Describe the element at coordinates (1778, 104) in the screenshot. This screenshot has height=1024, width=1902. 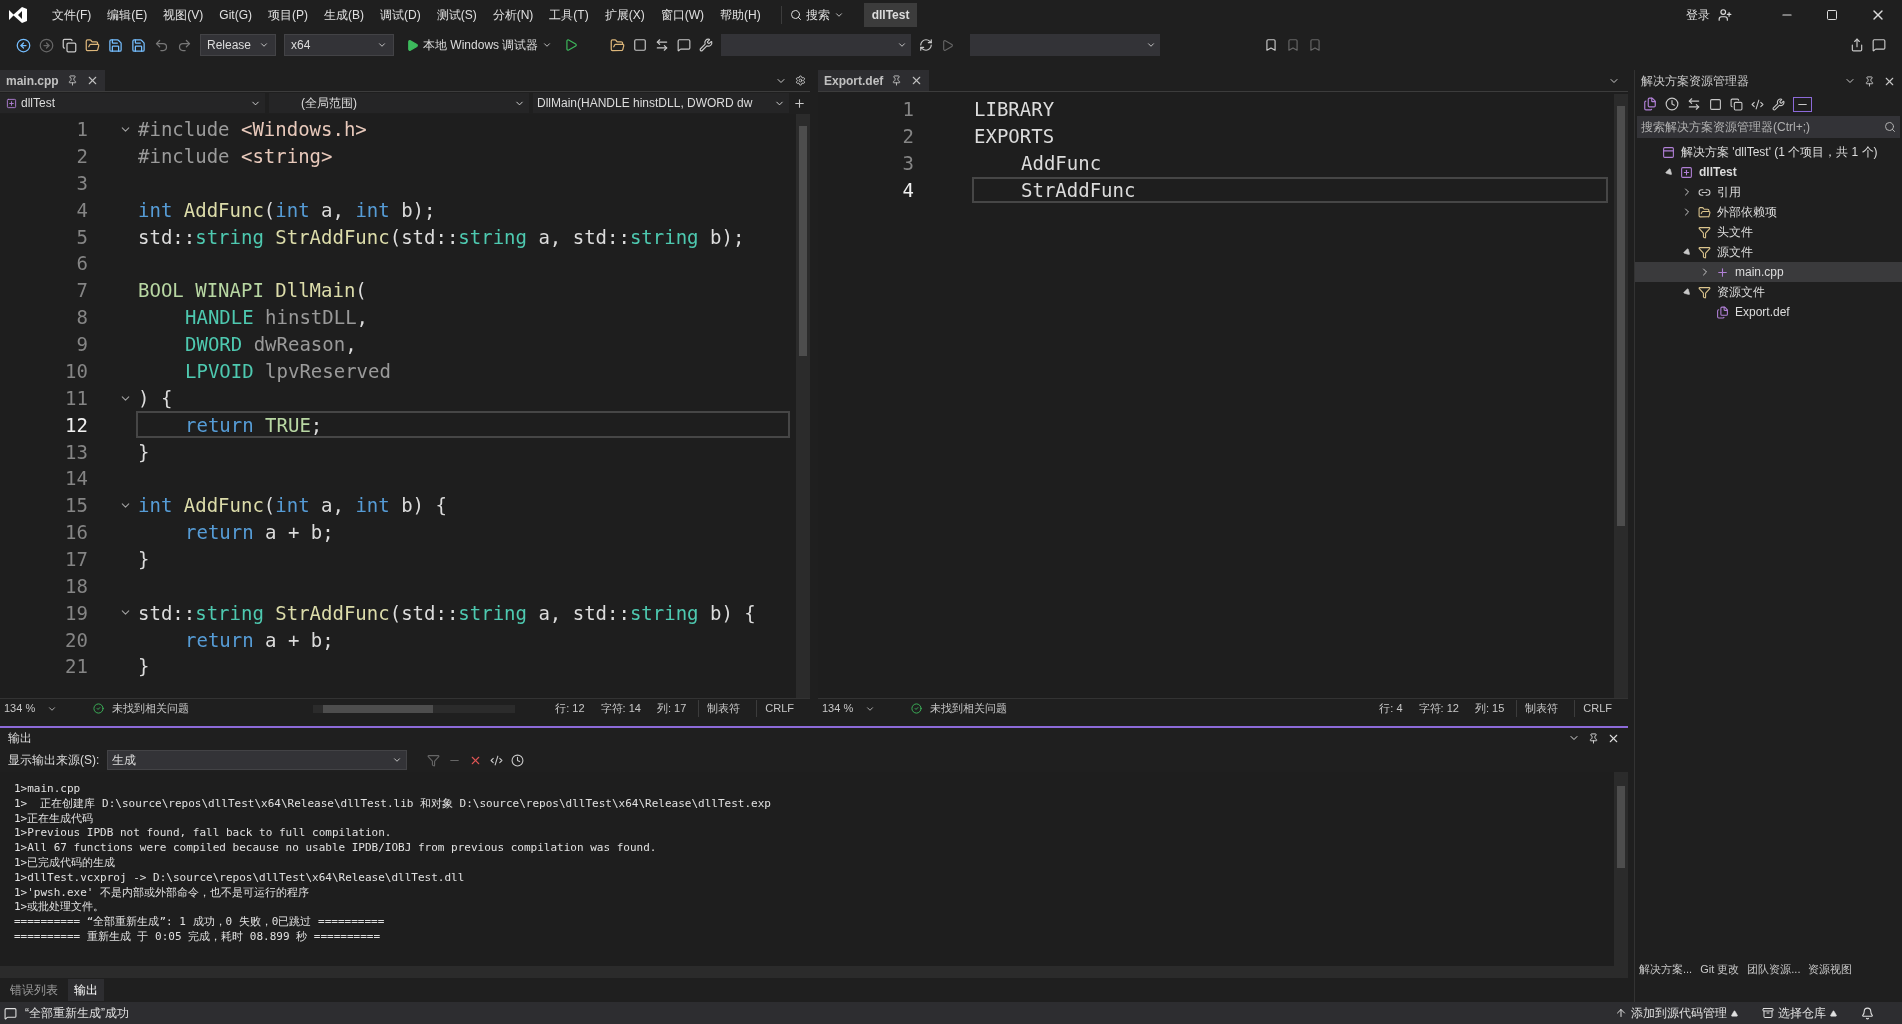
I see `wrench-icon` at that location.